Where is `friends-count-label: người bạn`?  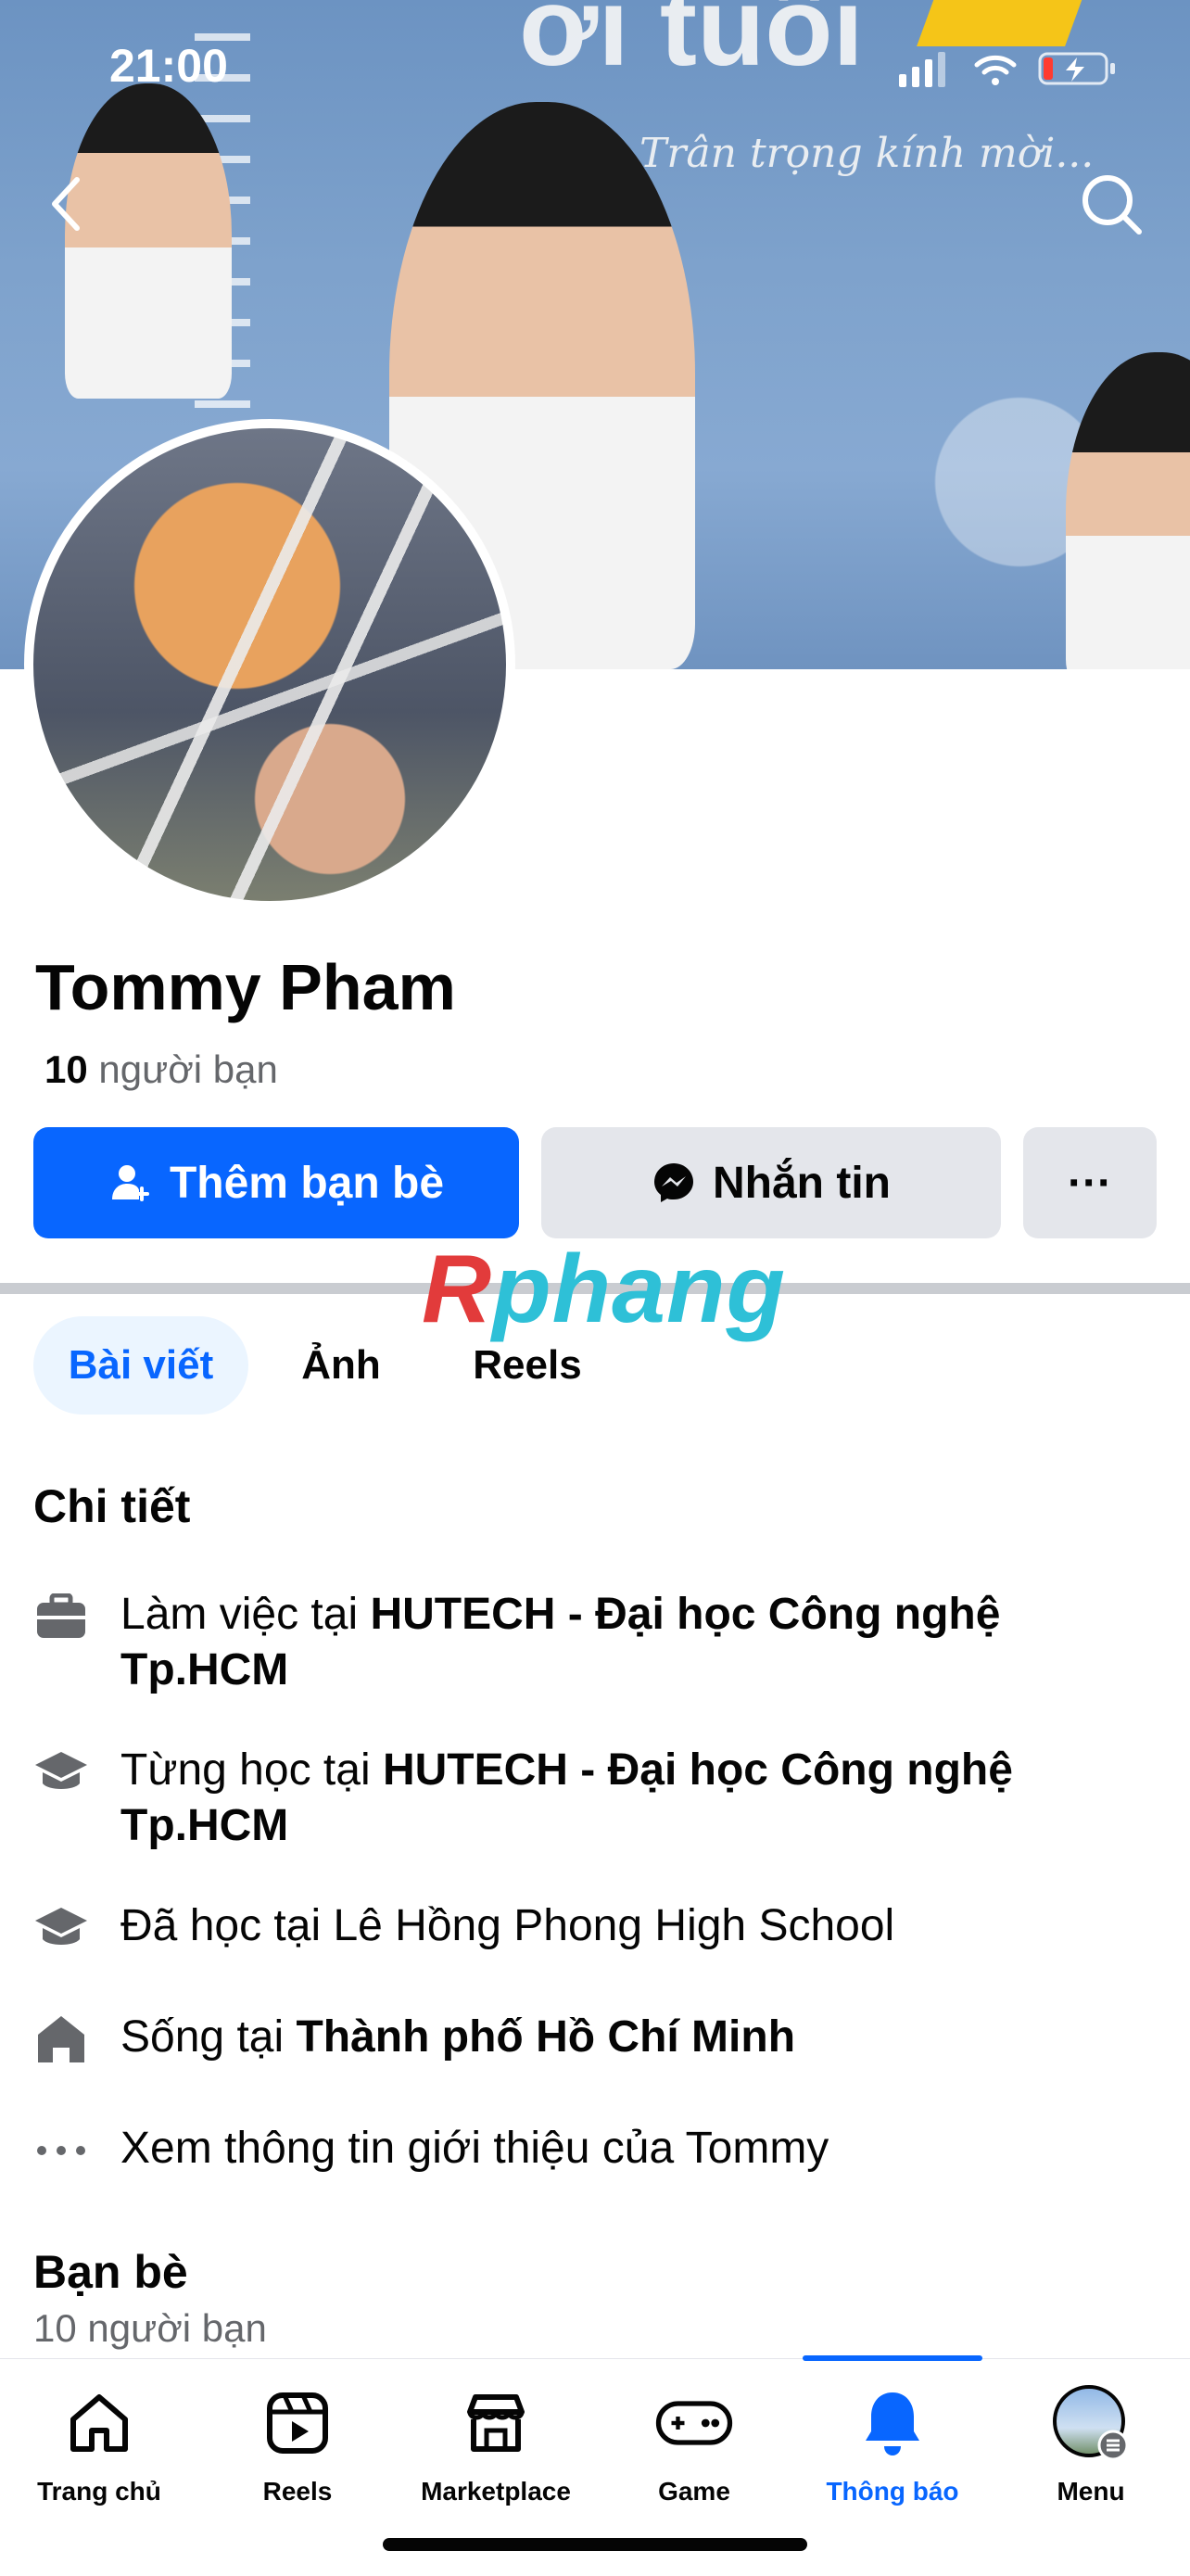 friends-count-label: người bạn is located at coordinates (188, 1069).